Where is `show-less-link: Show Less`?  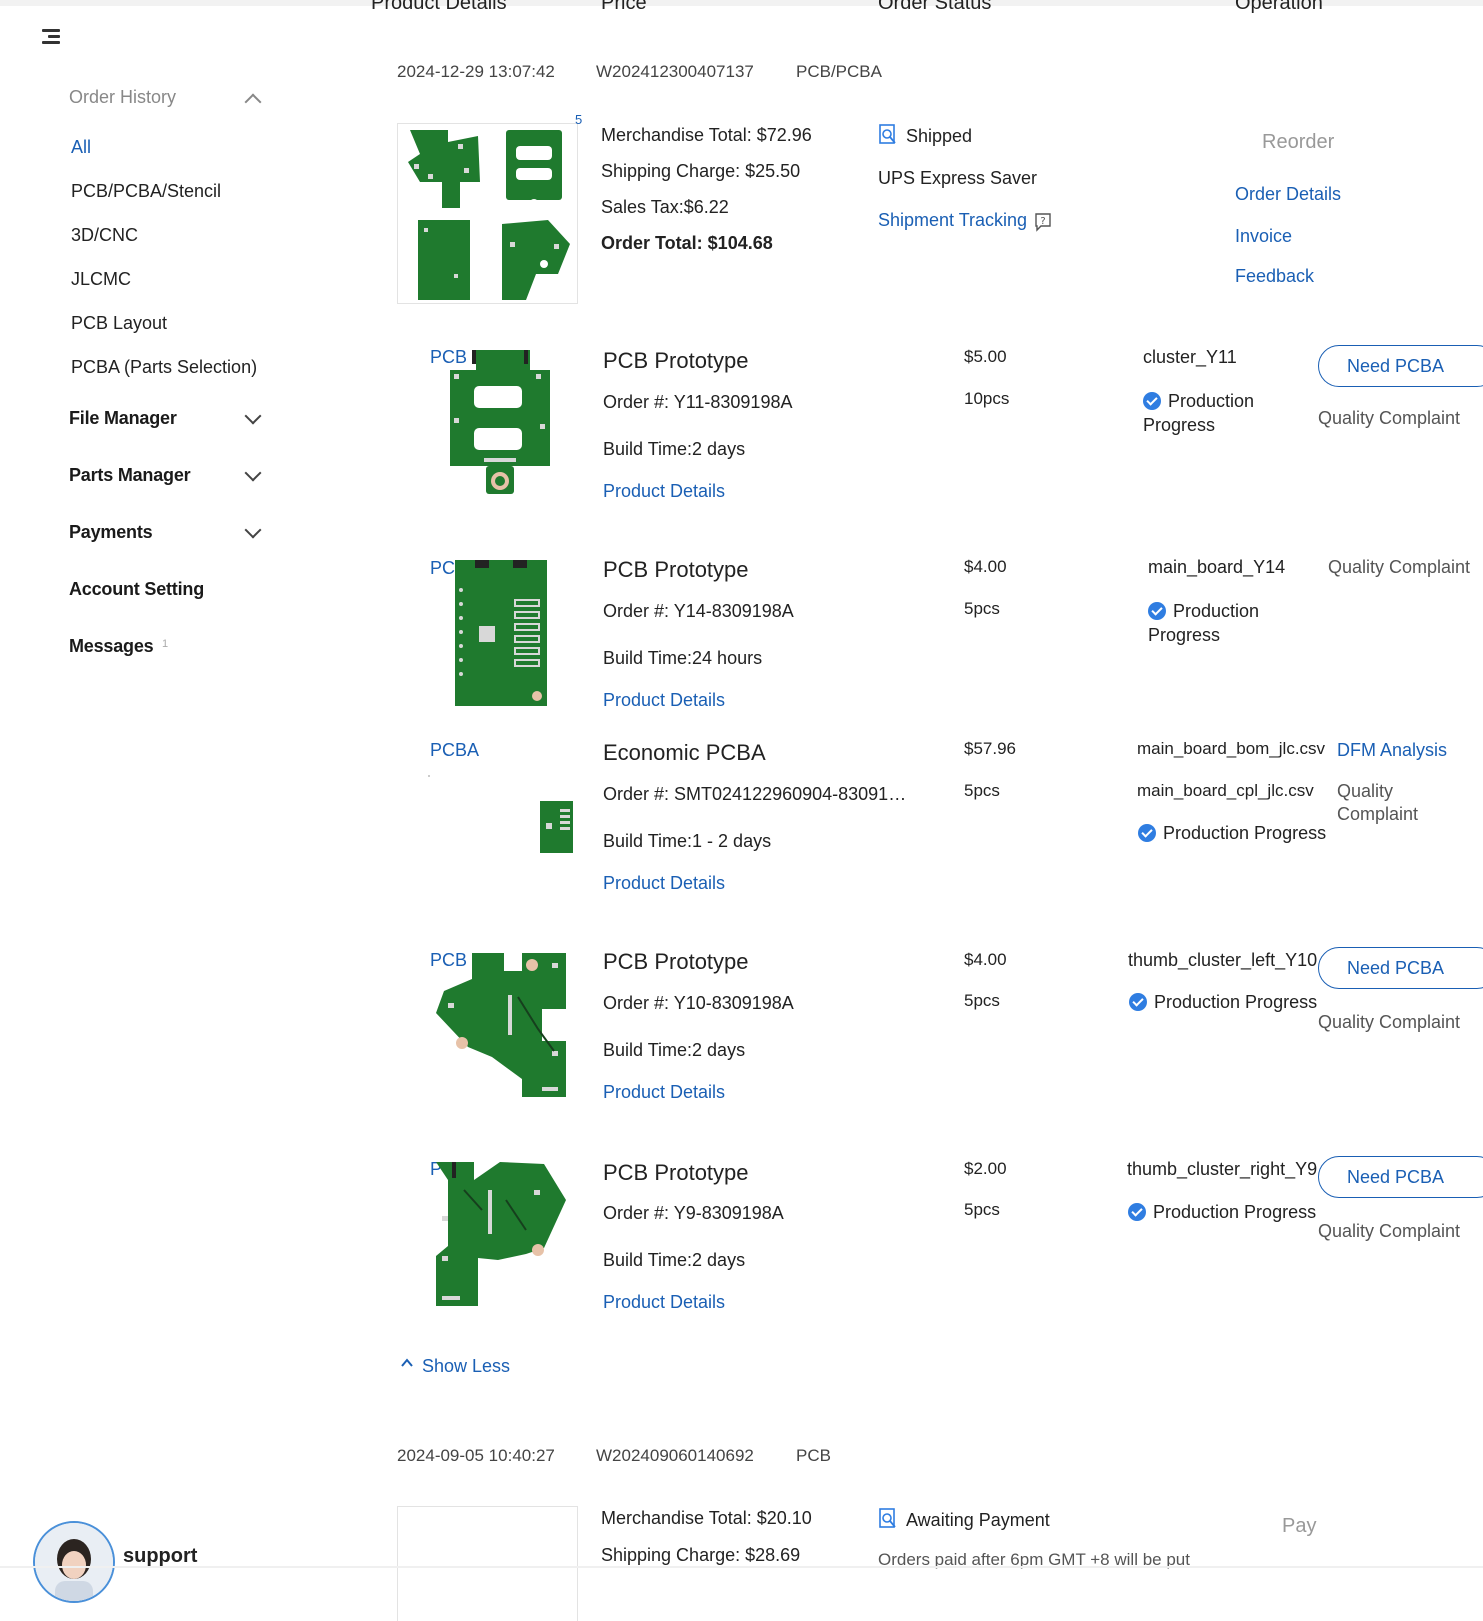
show-less-link: Show Less is located at coordinates (466, 1366).